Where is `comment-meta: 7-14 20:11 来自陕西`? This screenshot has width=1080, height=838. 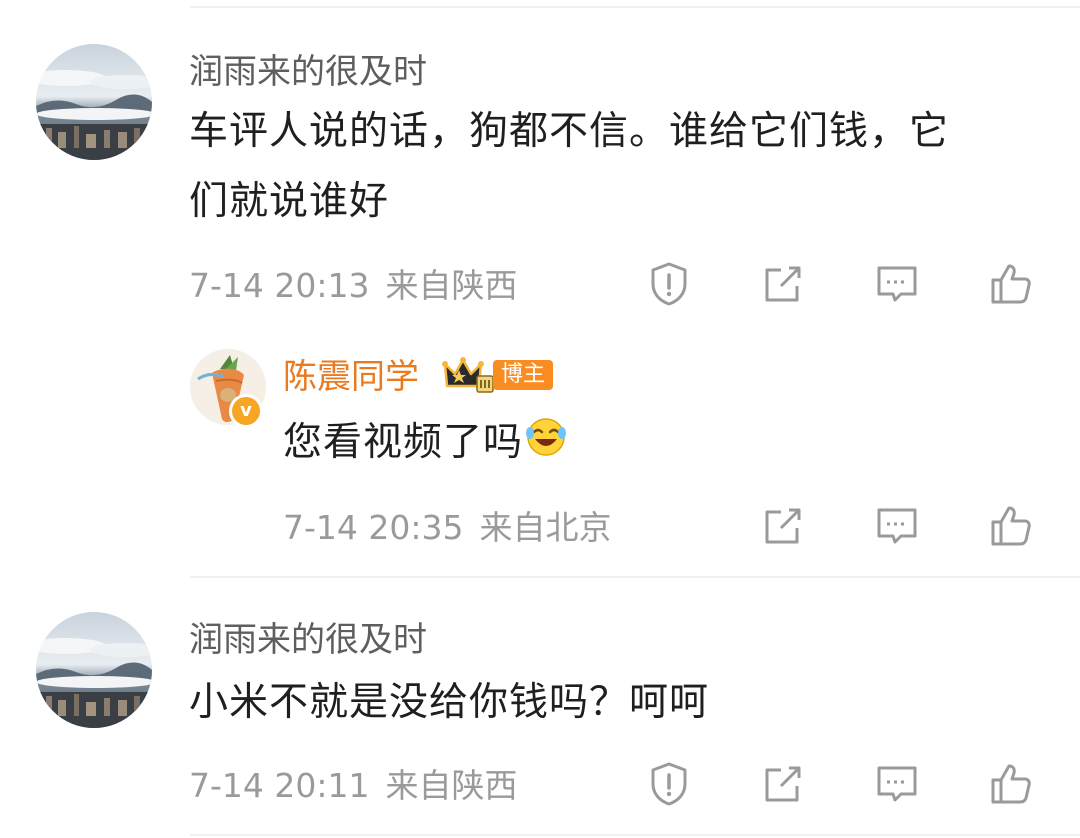 comment-meta: 7-14 20:11 来自陕西 is located at coordinates (353, 786).